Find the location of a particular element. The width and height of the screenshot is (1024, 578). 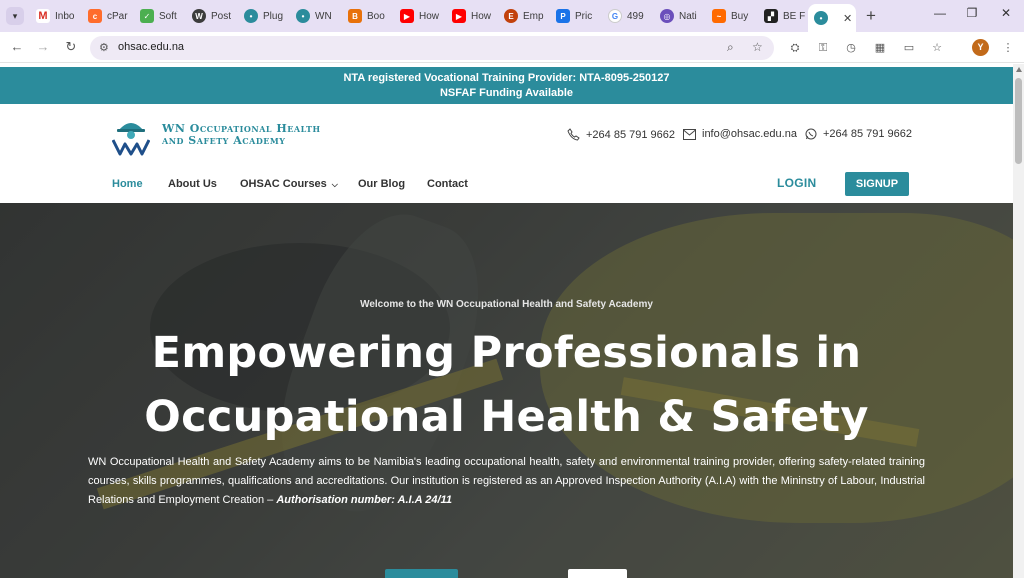

whatsapp-contact: +264 85 791 9662 is located at coordinates (858, 134).